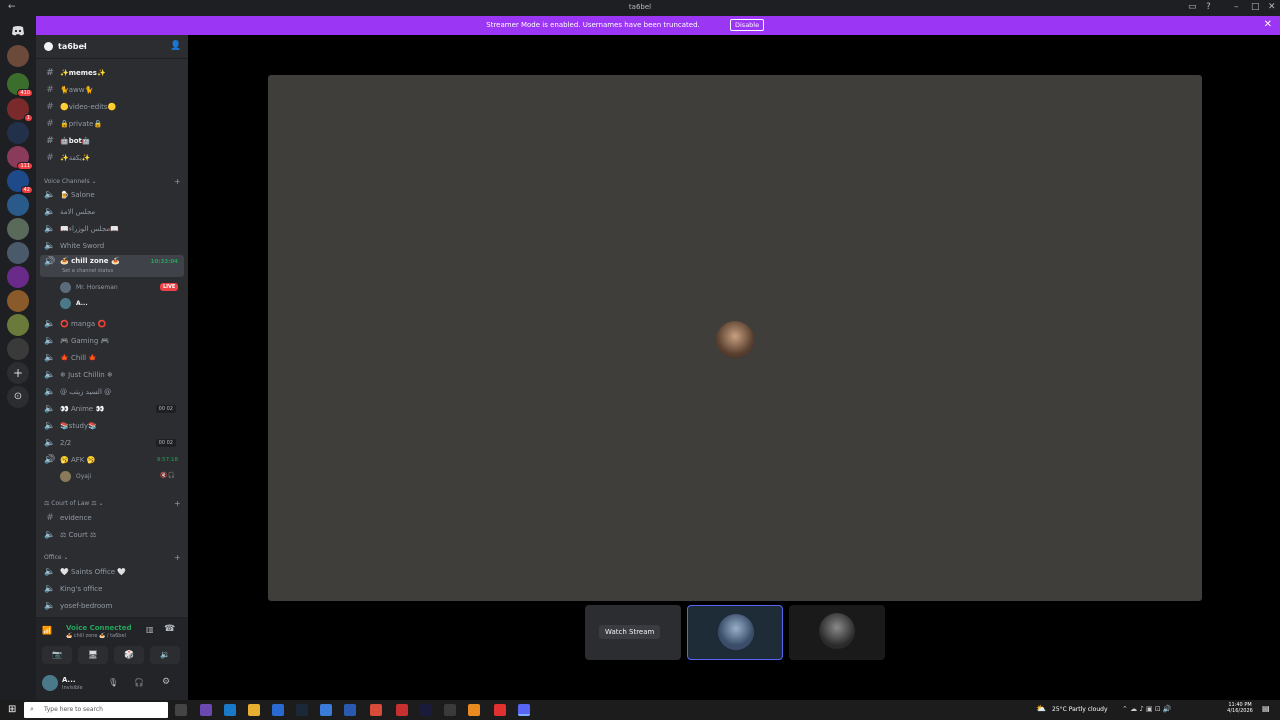 Image resolution: width=1280 pixels, height=720 pixels. Describe the element at coordinates (18, 397) in the screenshot. I see `discover-icon: ⊙` at that location.